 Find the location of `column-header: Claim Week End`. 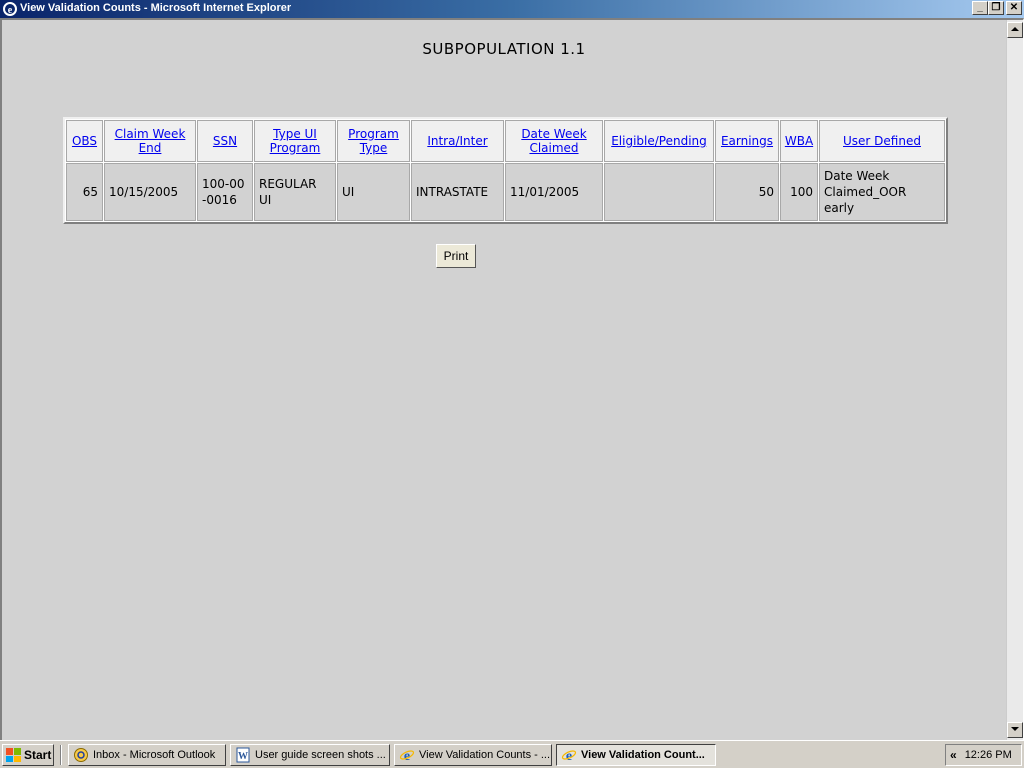

column-header: Claim Week End is located at coordinates (150, 141).